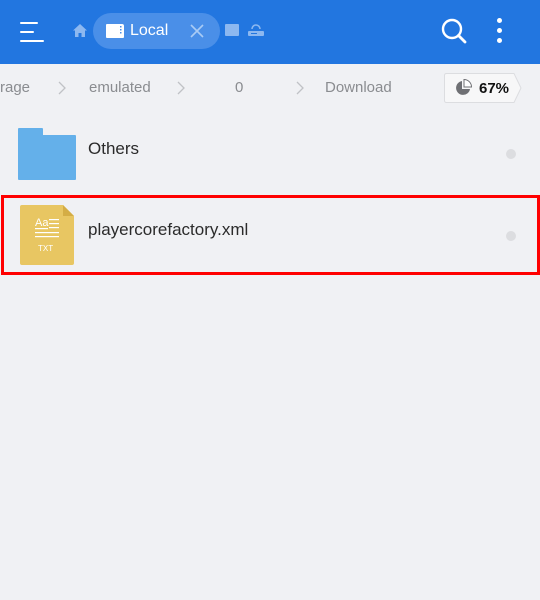 The width and height of the screenshot is (540, 600). Describe the element at coordinates (15, 87) in the screenshot. I see `breadcrumb-item-storage: rage` at that location.